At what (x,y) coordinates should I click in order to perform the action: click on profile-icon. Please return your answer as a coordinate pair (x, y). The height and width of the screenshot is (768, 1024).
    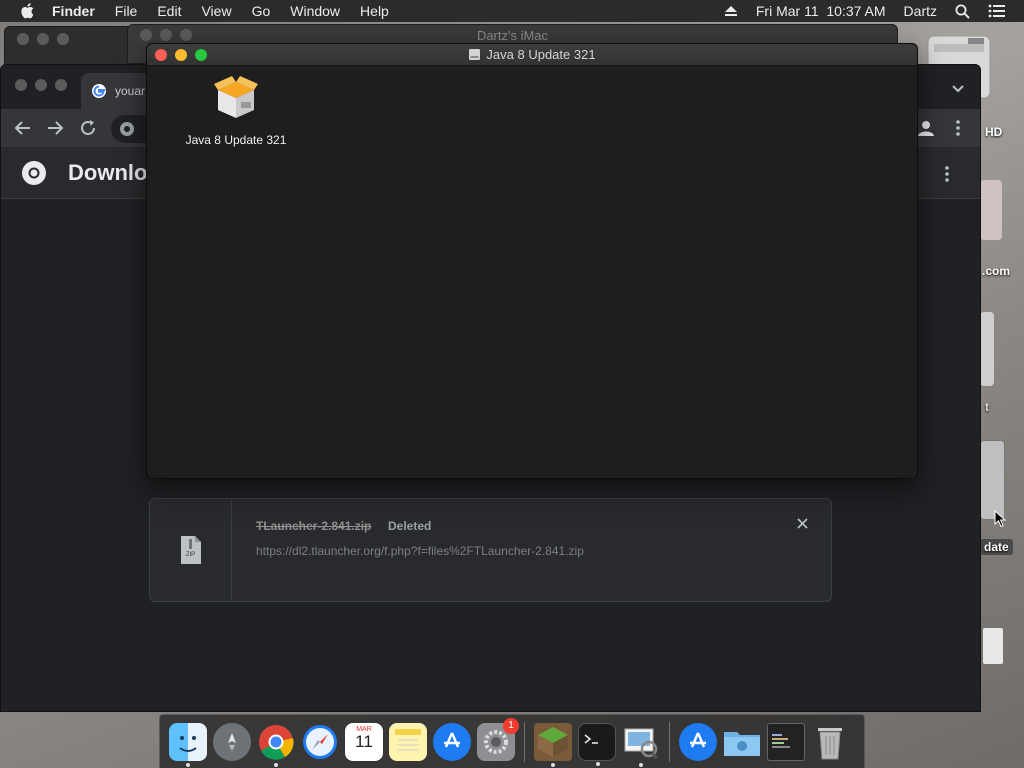
    Looking at the image, I should click on (926, 130).